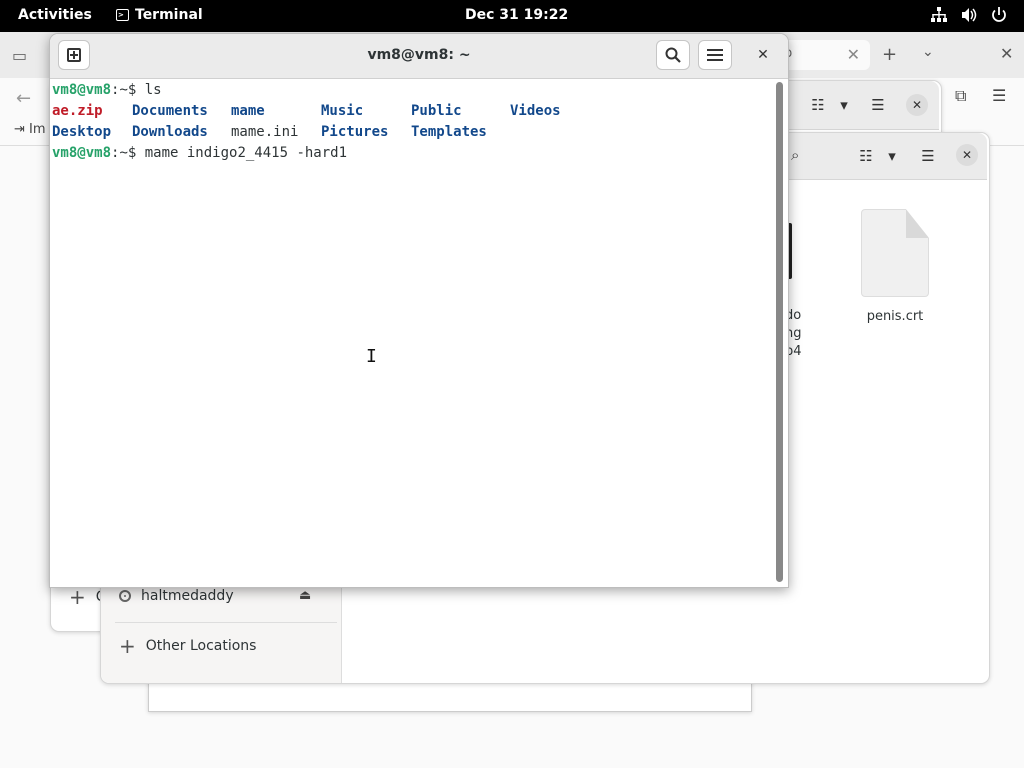 This screenshot has width=1024, height=768. I want to click on chevron-down-icon: ⌄, so click(928, 52).